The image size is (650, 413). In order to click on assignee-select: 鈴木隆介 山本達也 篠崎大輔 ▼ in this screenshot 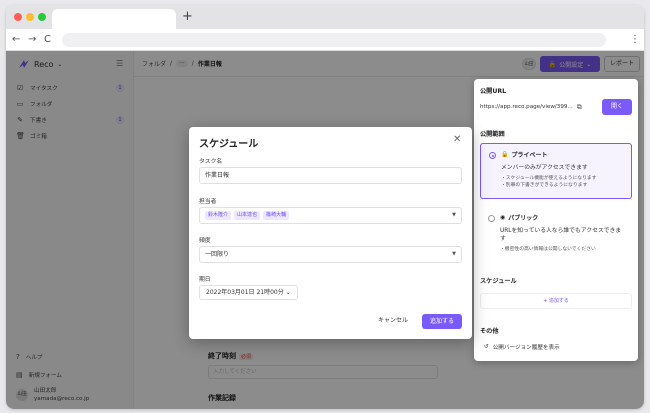, I will do `click(330, 215)`.